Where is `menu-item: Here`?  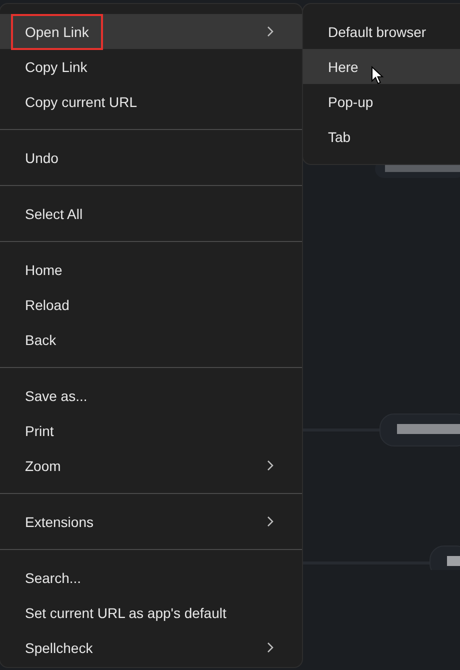 menu-item: Here is located at coordinates (381, 66).